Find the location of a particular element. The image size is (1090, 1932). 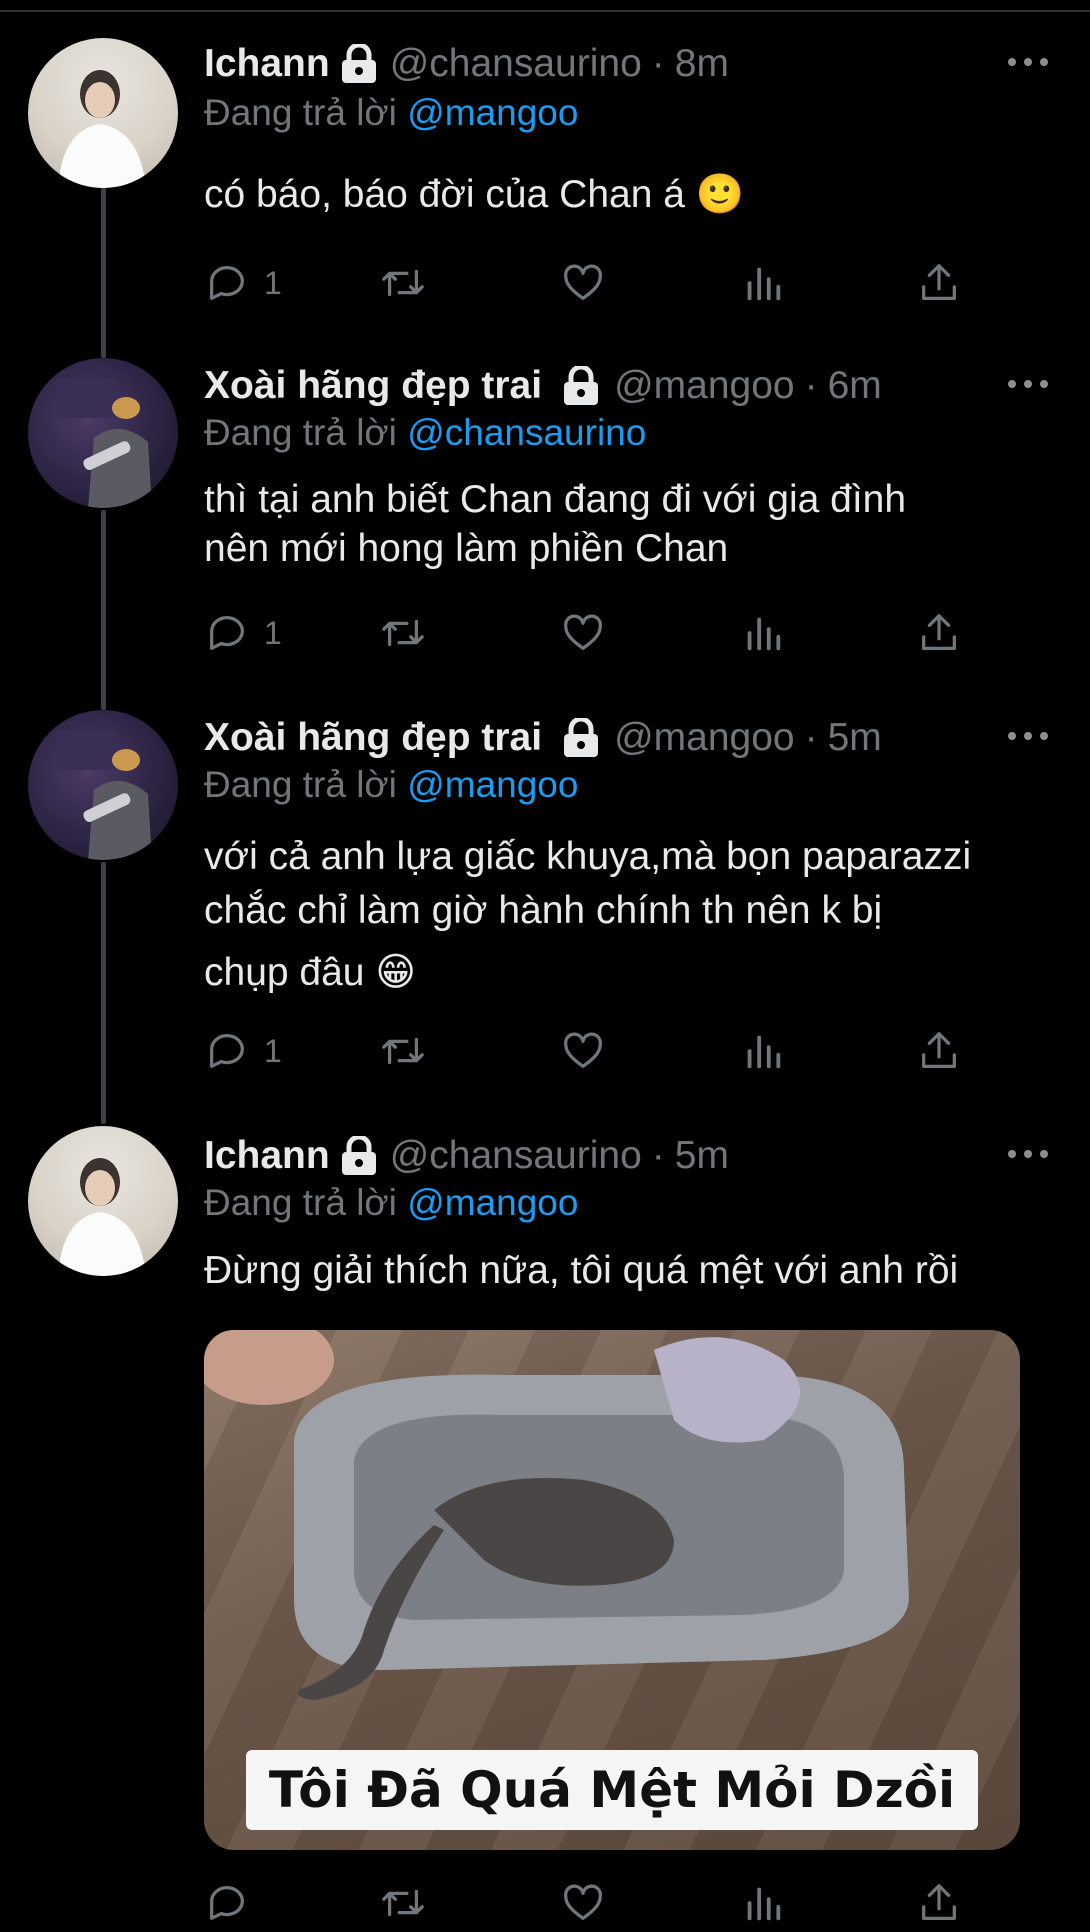

reply-icon is located at coordinates (227, 1903).